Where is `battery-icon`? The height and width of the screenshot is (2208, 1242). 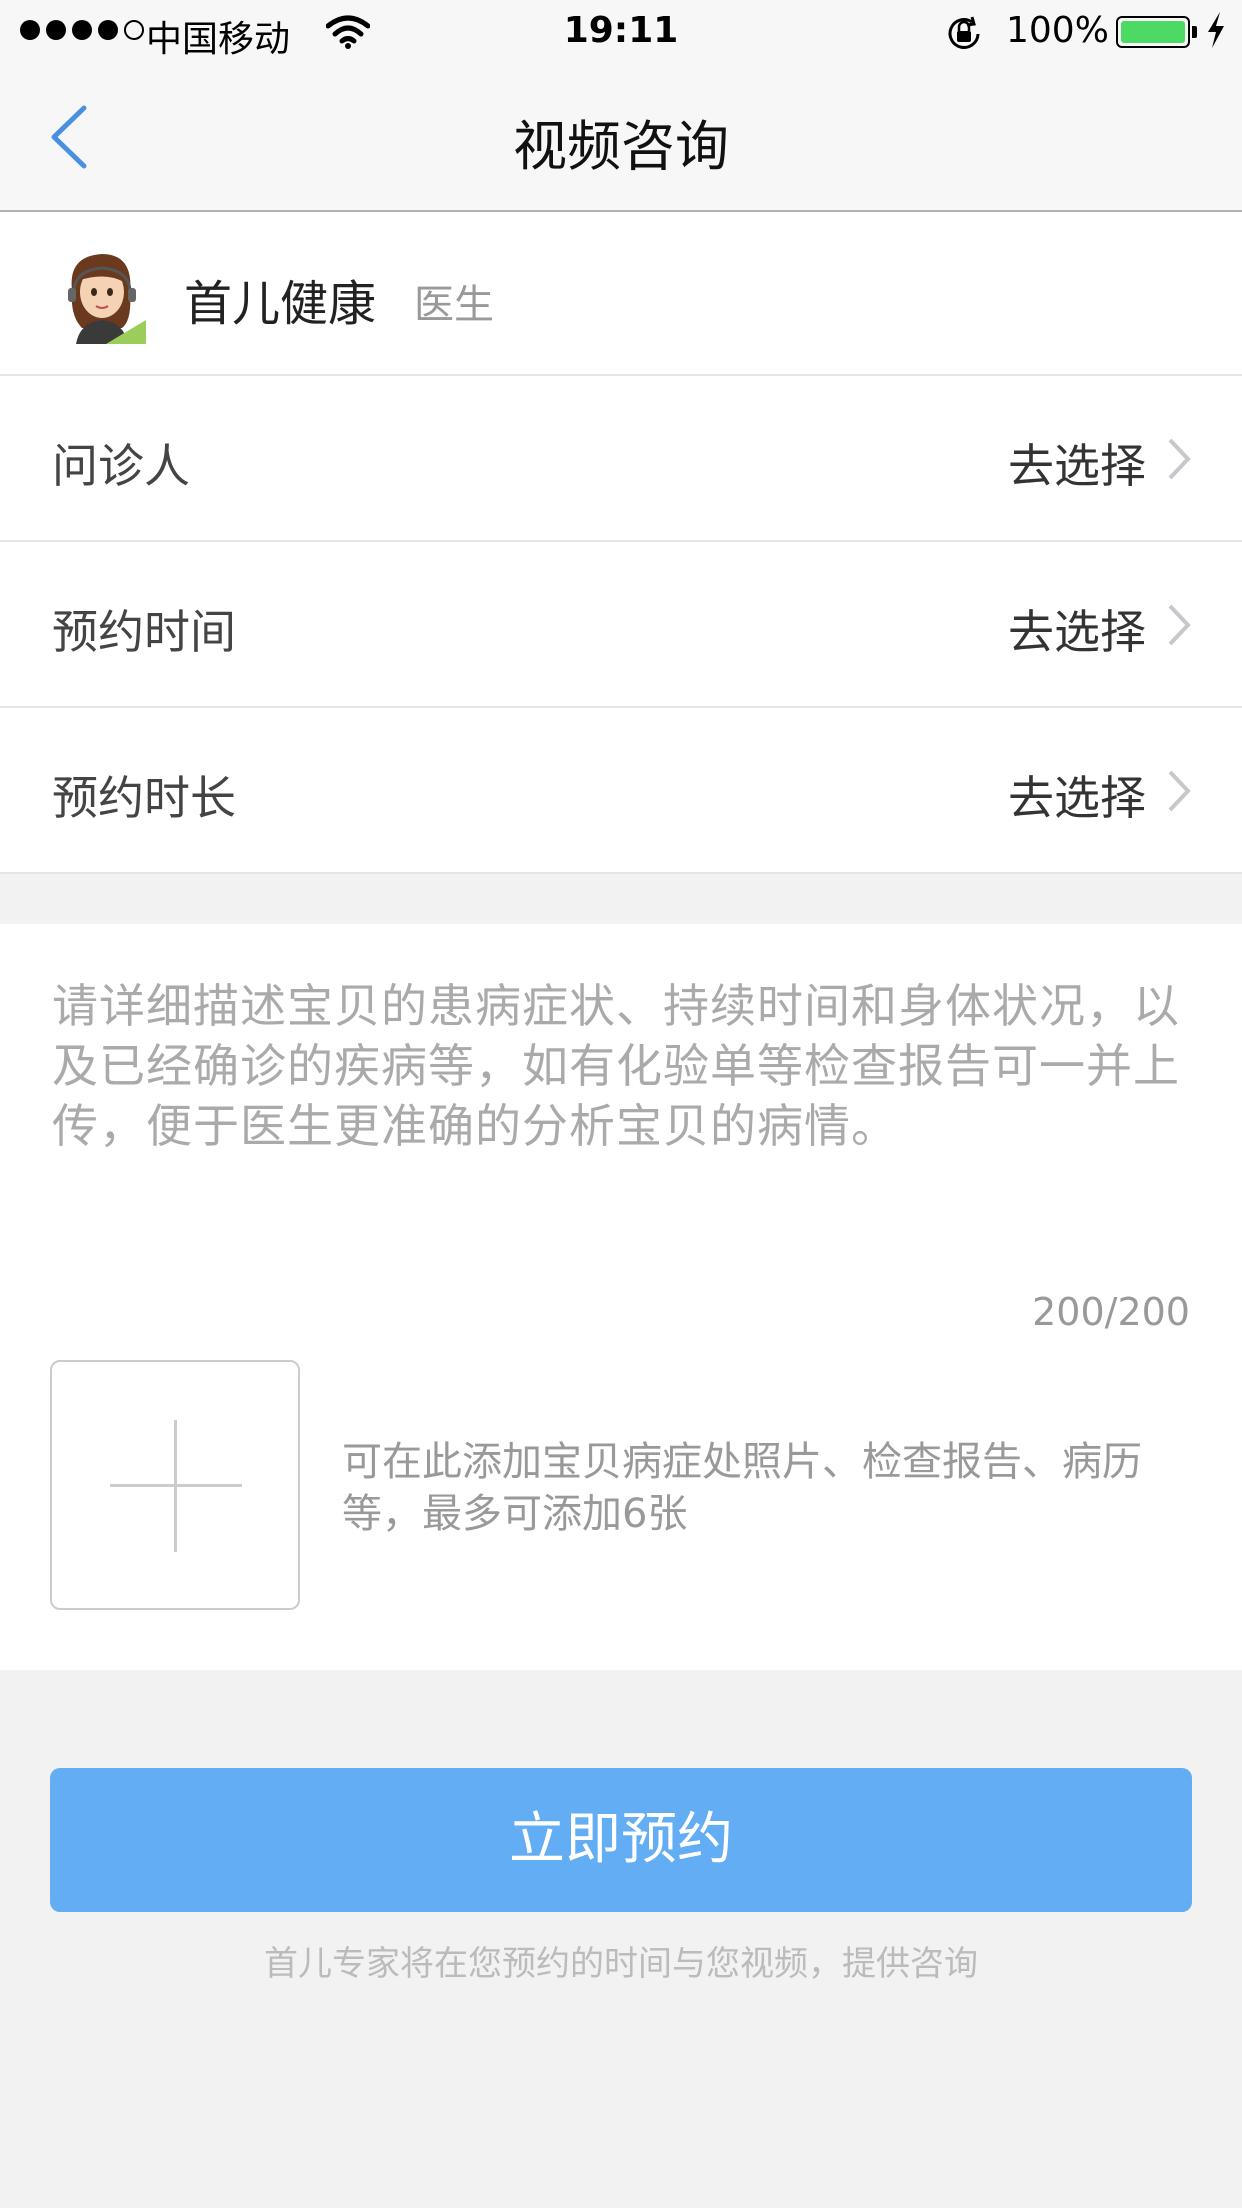
battery-icon is located at coordinates (1153, 32).